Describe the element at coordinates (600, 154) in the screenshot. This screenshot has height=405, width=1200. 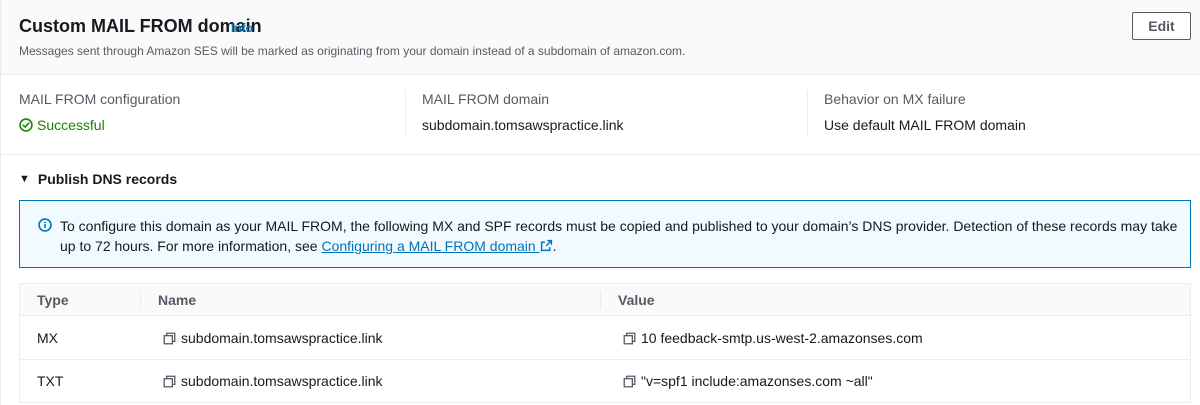
I see `section-divider` at that location.